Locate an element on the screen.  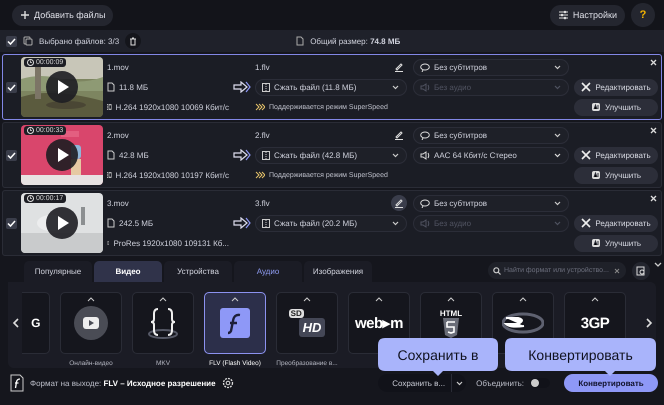
output-format-label: Формат на выходе: FLV – Исходное разрешение is located at coordinates (123, 383).